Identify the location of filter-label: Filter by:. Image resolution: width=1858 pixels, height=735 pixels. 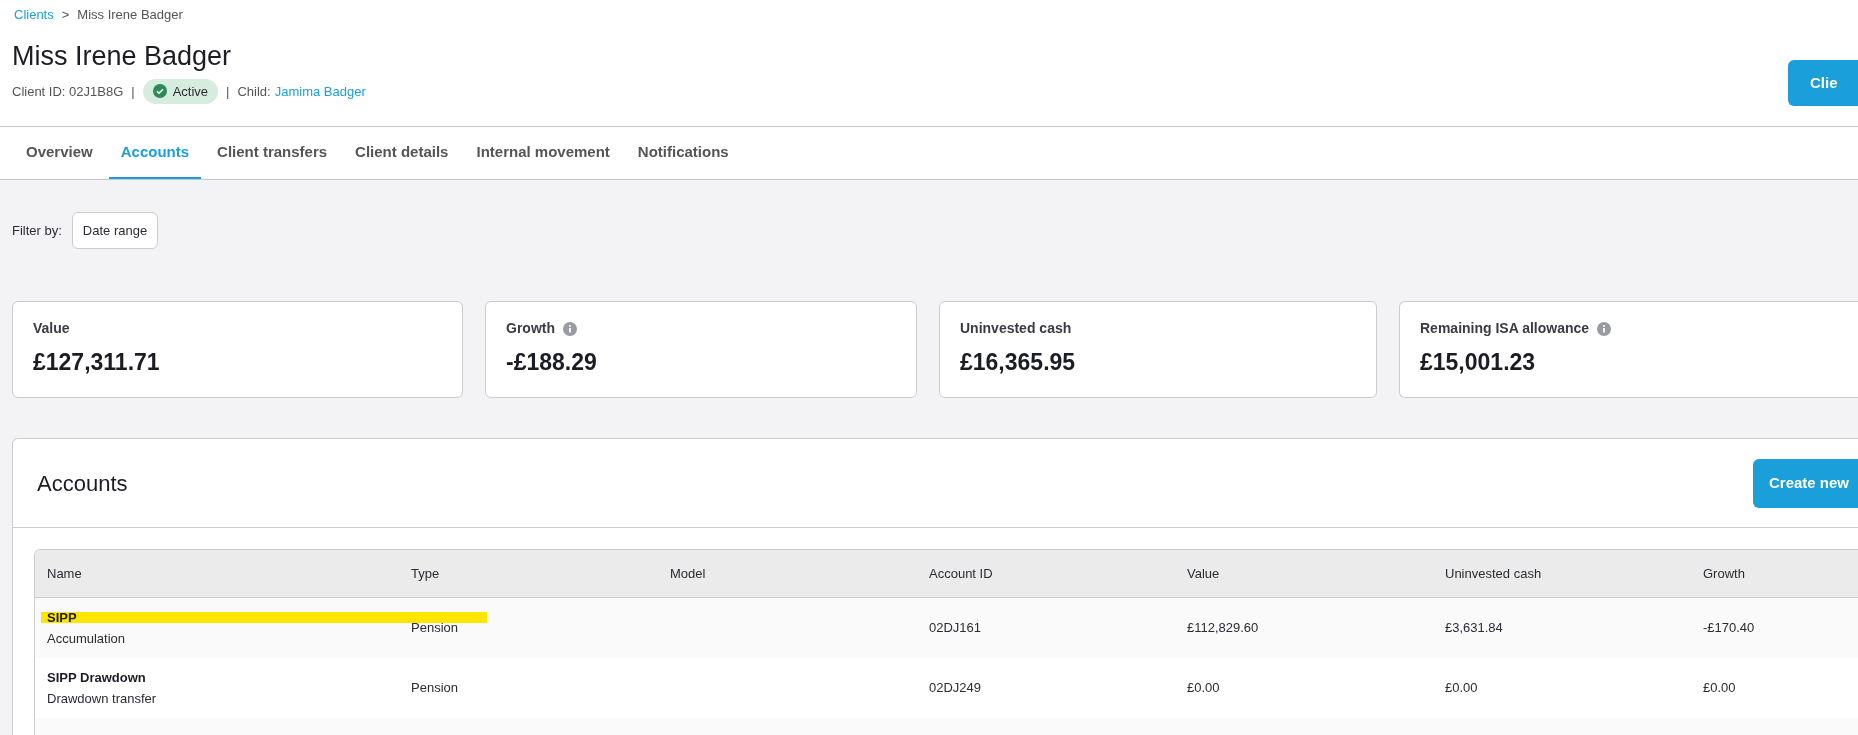
(37, 230).